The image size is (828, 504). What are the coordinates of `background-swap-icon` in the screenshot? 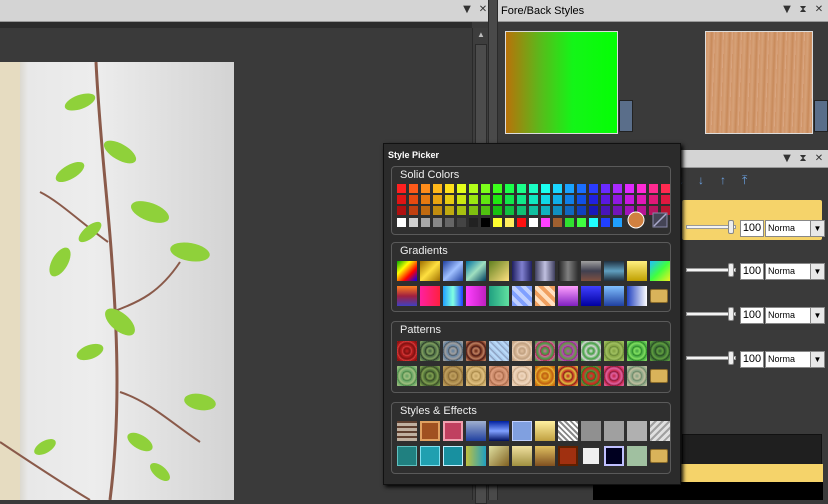 It's located at (821, 116).